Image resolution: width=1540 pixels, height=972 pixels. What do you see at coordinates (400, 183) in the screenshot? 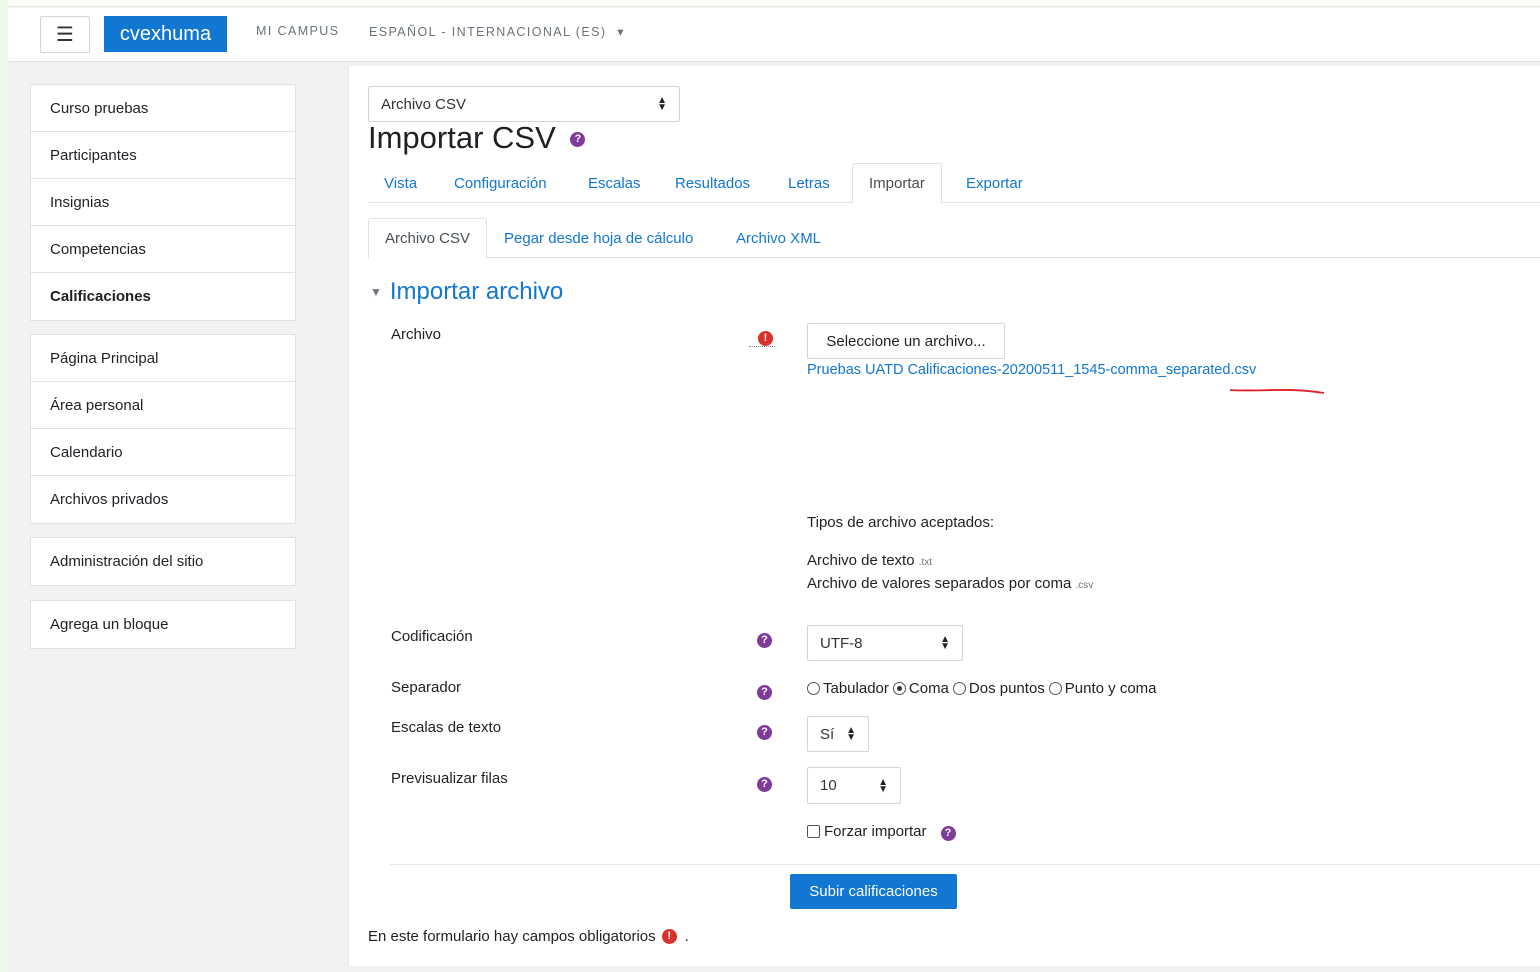
I see `tab-view: Vista` at bounding box center [400, 183].